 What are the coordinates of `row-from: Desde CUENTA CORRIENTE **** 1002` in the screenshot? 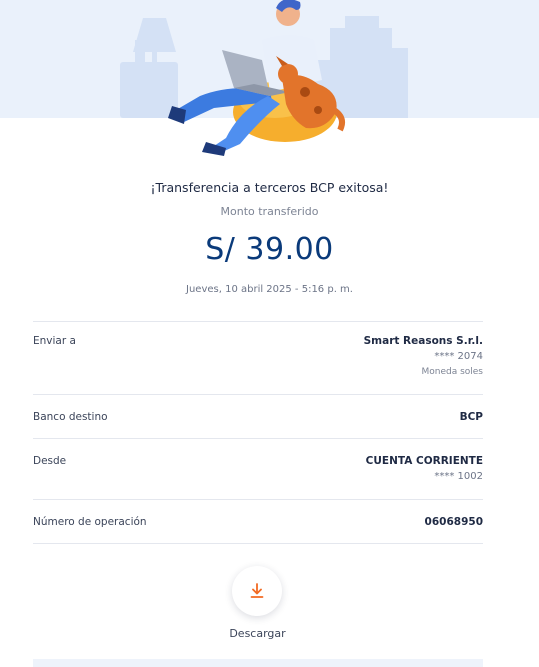 It's located at (258, 473).